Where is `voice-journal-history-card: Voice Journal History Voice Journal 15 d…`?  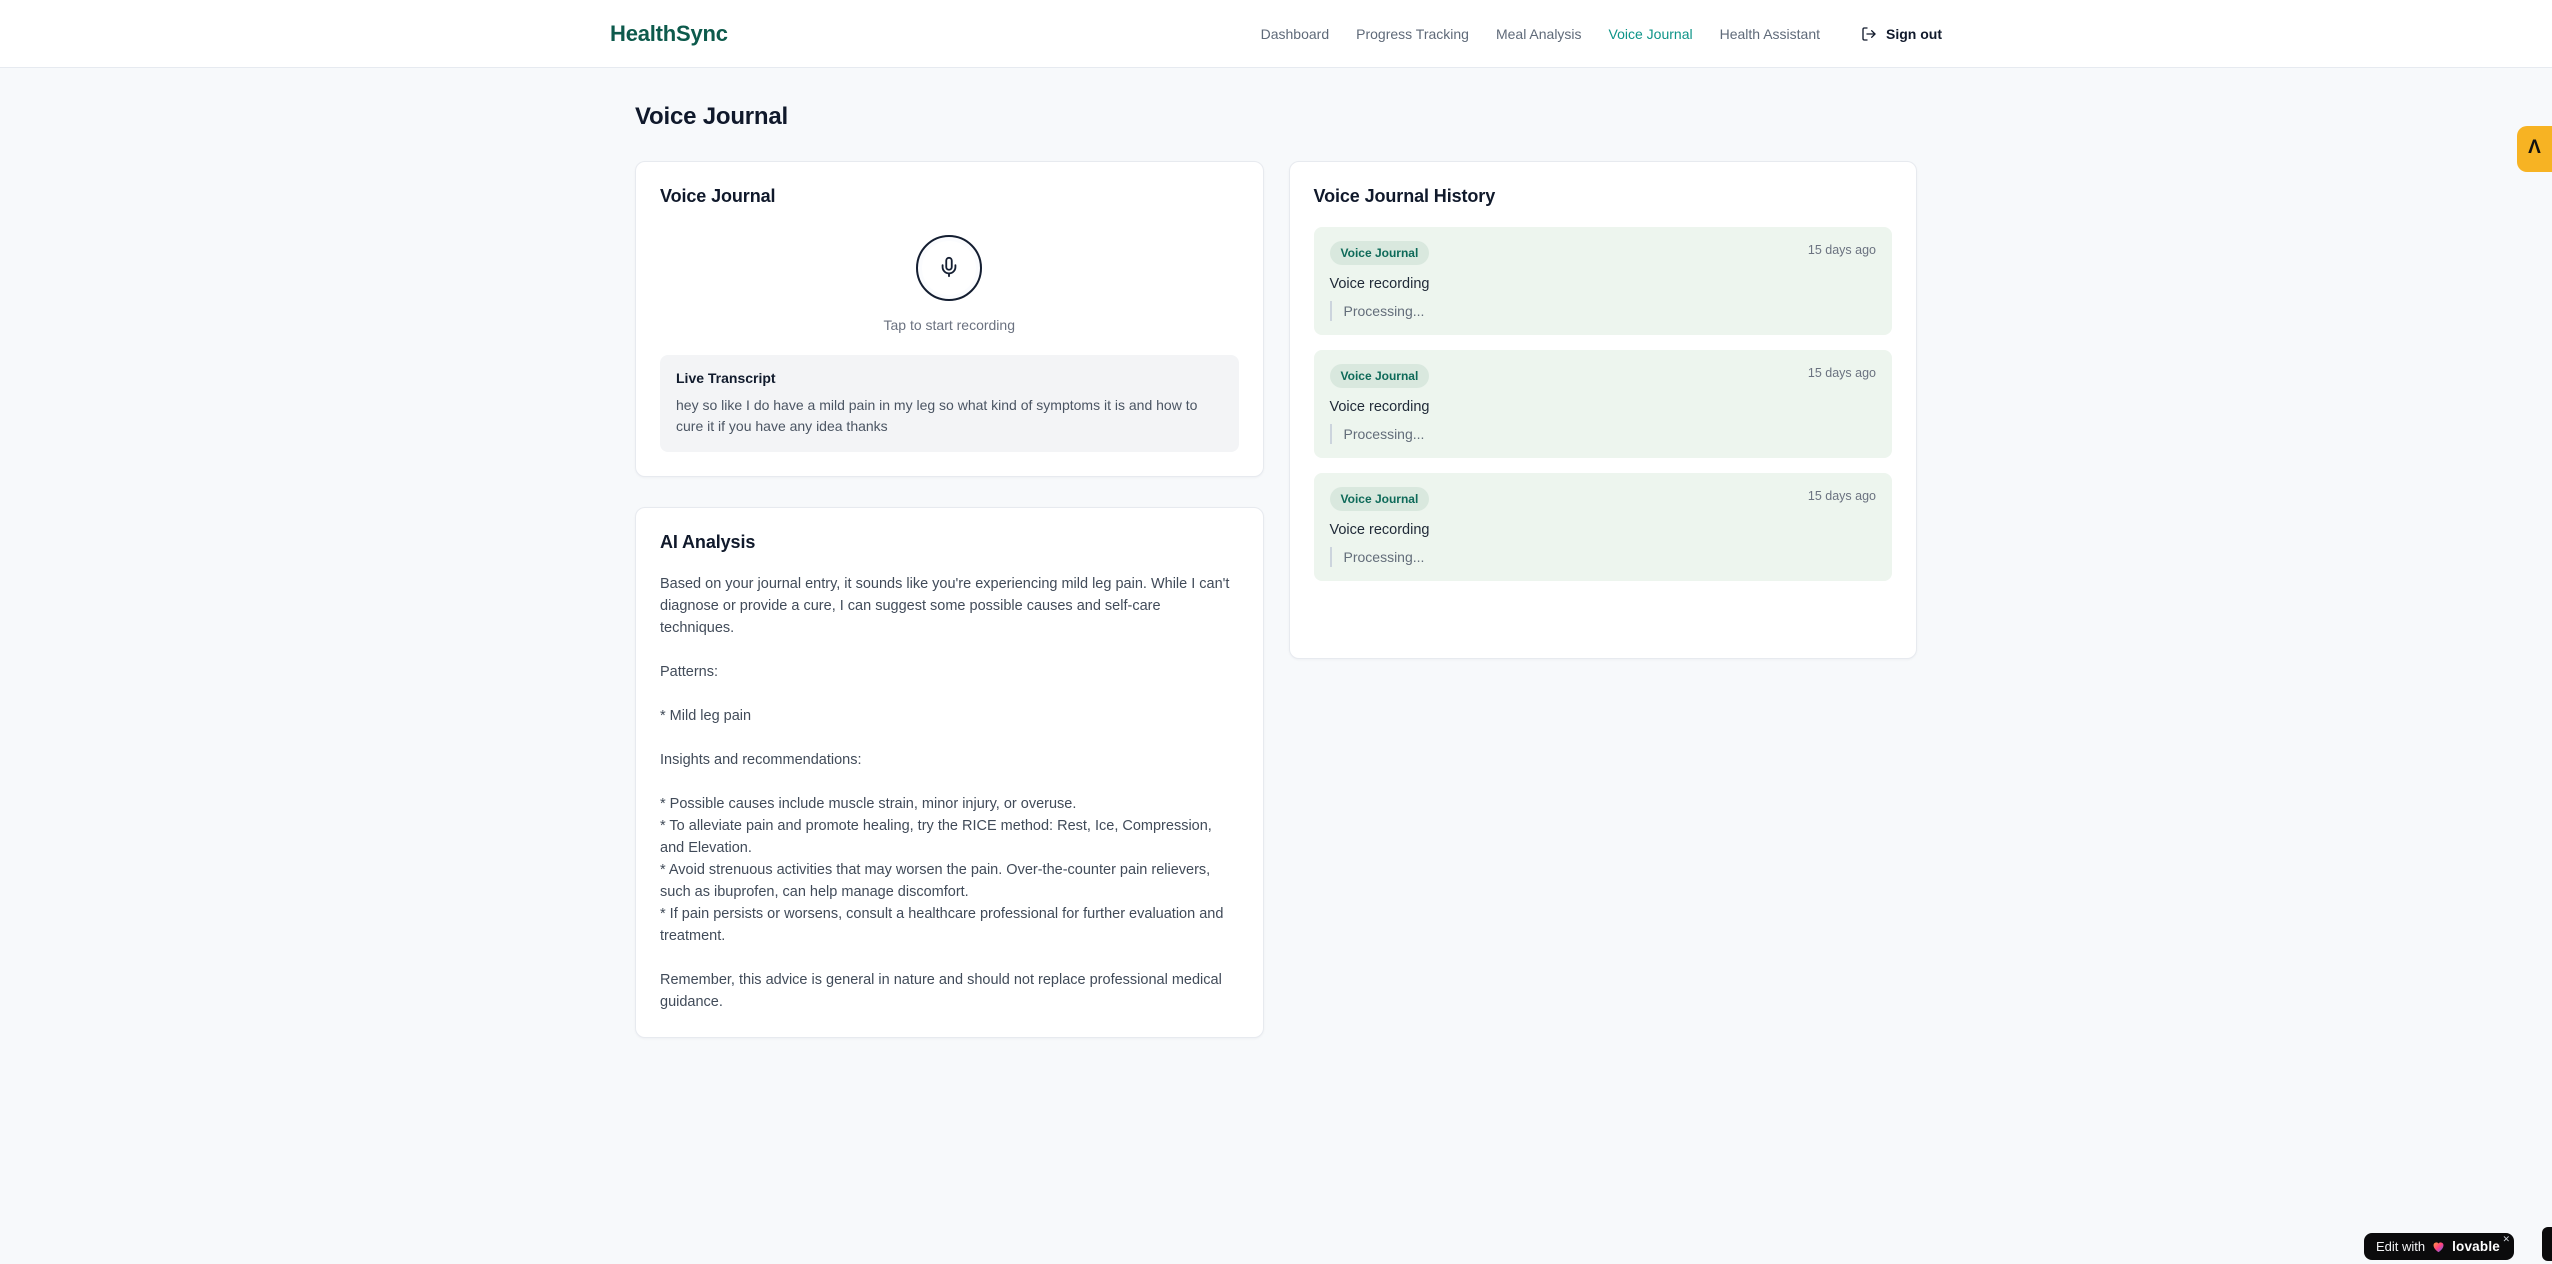
voice-journal-history-card: Voice Journal History Voice Journal 15 d… is located at coordinates (1602, 410).